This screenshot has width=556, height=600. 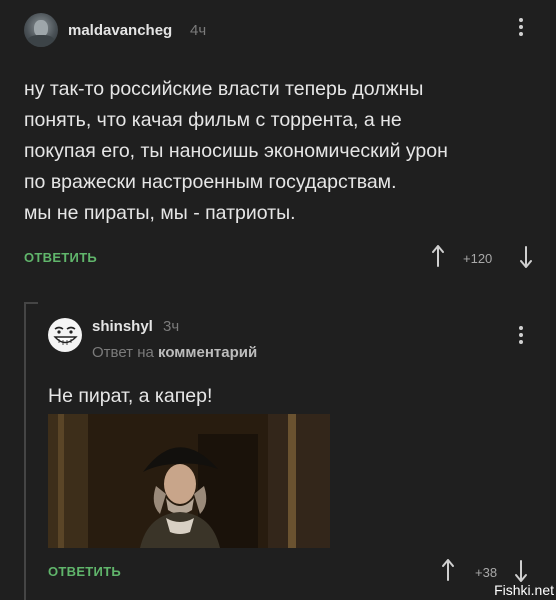 I want to click on thread-connector, so click(x=31, y=303).